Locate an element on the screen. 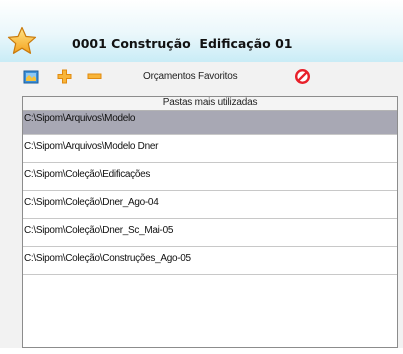 The width and height of the screenshot is (403, 354). list-item: C:\Sipom\Arquivos\Modelo Dner is located at coordinates (210, 151).